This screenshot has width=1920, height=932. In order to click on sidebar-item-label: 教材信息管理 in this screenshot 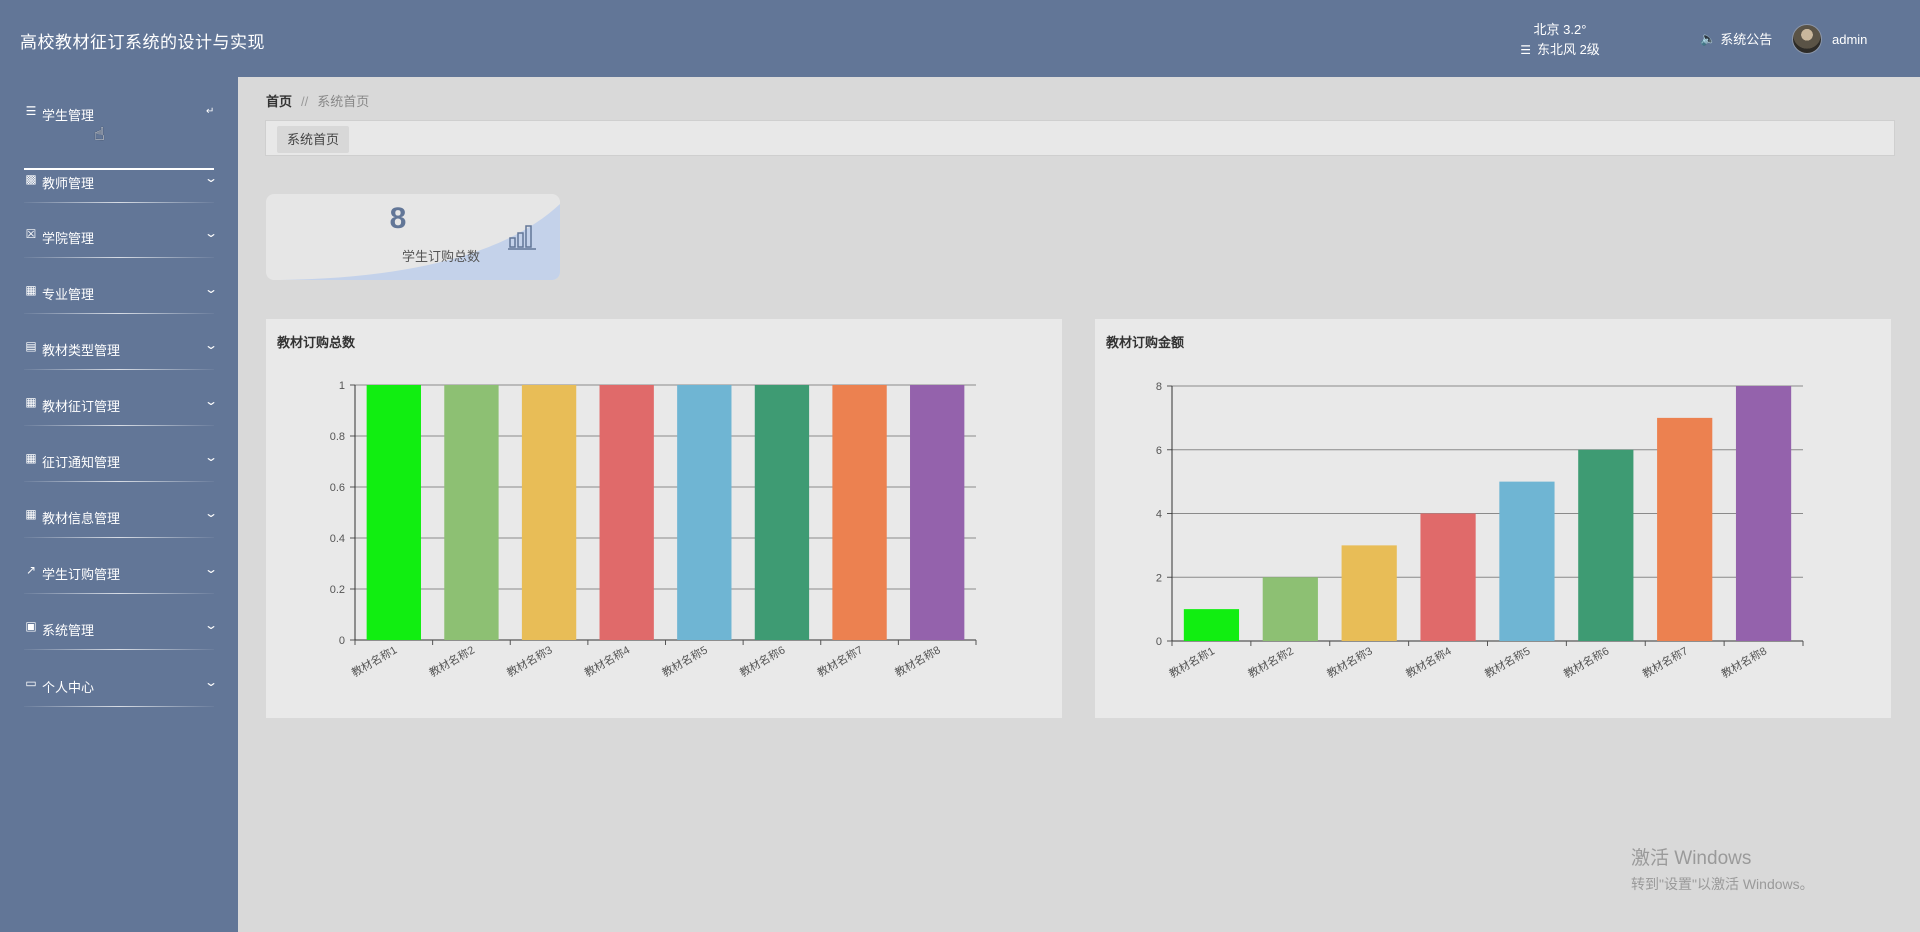, I will do `click(81, 518)`.